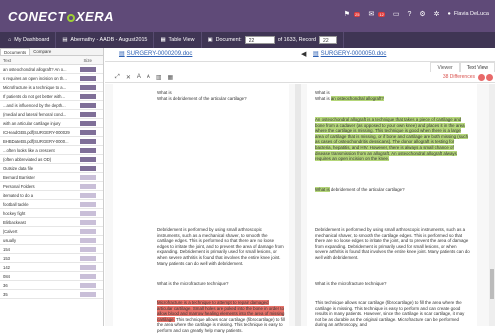  Describe the element at coordinates (139, 77) in the screenshot. I see `font-size-icon: A` at that location.